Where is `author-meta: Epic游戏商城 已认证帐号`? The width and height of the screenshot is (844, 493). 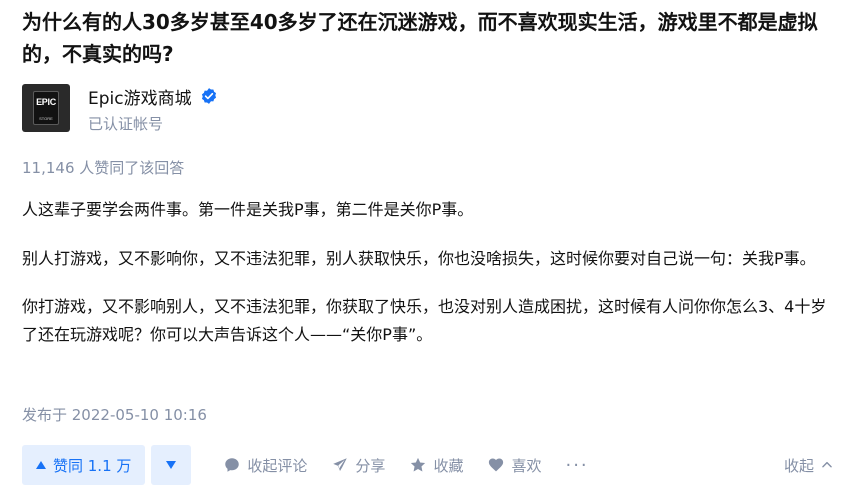
author-meta: Epic游戏商城 已认证帐号 is located at coordinates (153, 109).